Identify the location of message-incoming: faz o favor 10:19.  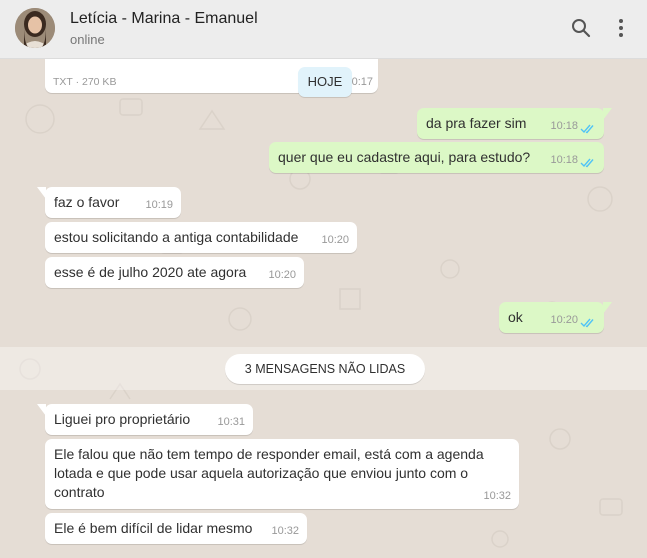
(109, 202).